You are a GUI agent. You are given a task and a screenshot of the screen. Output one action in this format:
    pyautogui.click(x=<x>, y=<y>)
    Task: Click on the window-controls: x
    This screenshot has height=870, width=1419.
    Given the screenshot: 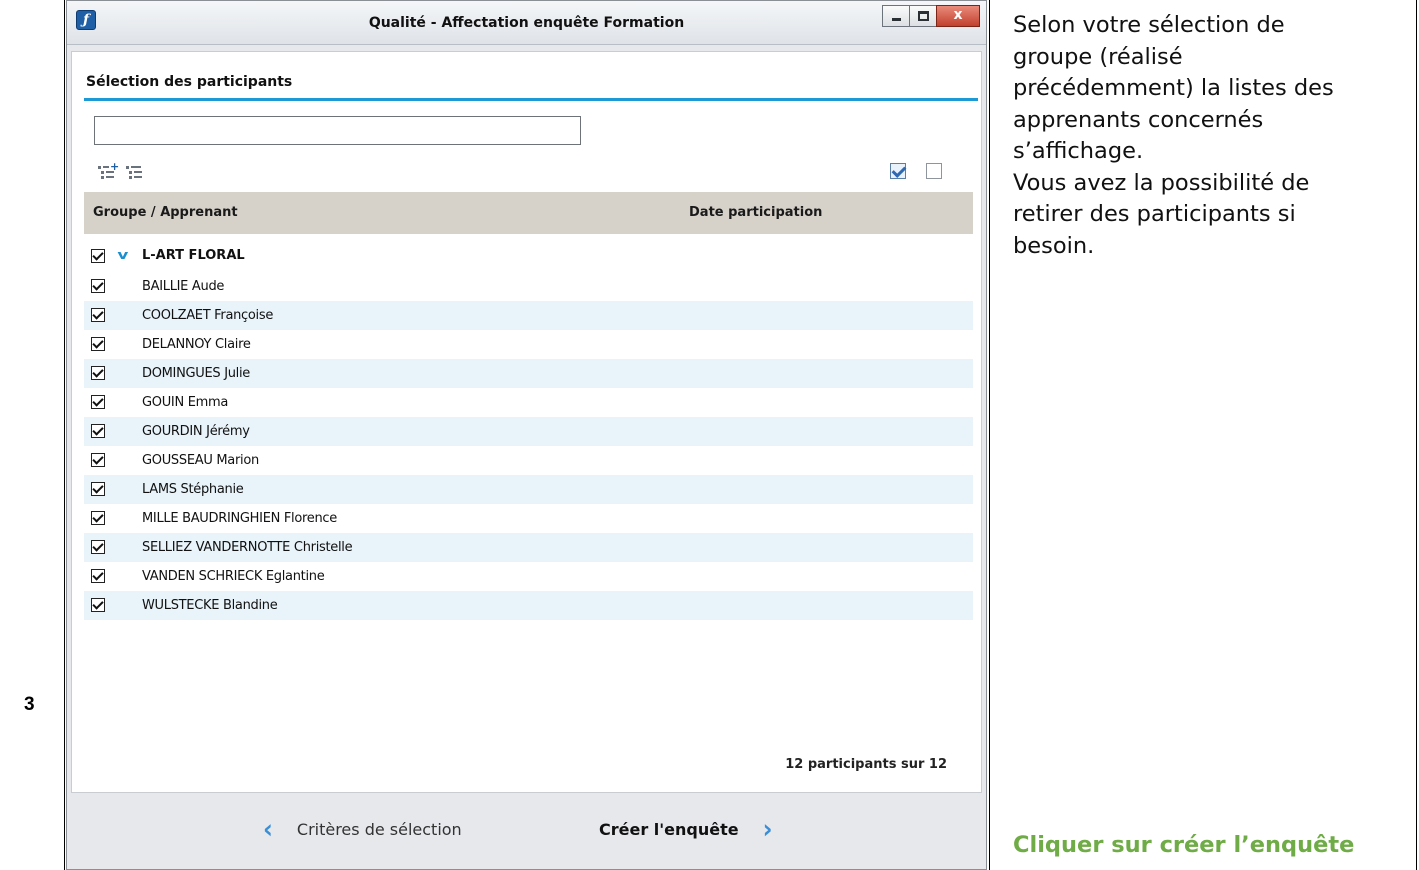 What is the action you would take?
    pyautogui.click(x=931, y=16)
    